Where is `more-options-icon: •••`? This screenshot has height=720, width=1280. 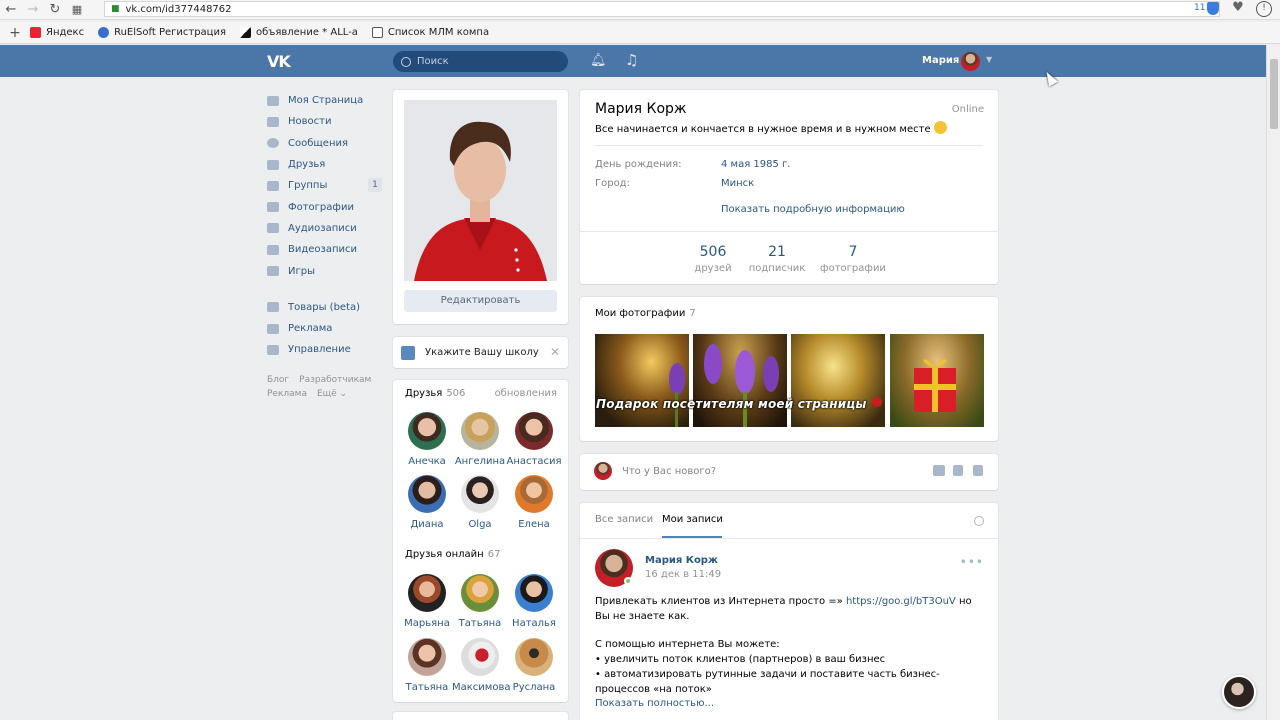 more-options-icon: ••• is located at coordinates (972, 562).